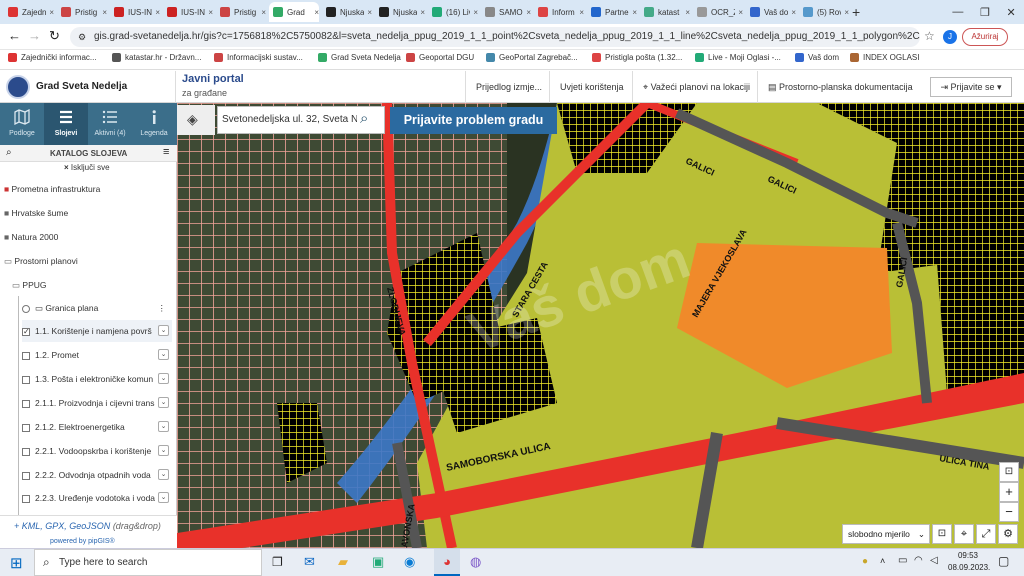  What do you see at coordinates (840, 87) in the screenshot?
I see `nav-documentation: ▤ Prostorno-planska dokumentacija` at bounding box center [840, 87].